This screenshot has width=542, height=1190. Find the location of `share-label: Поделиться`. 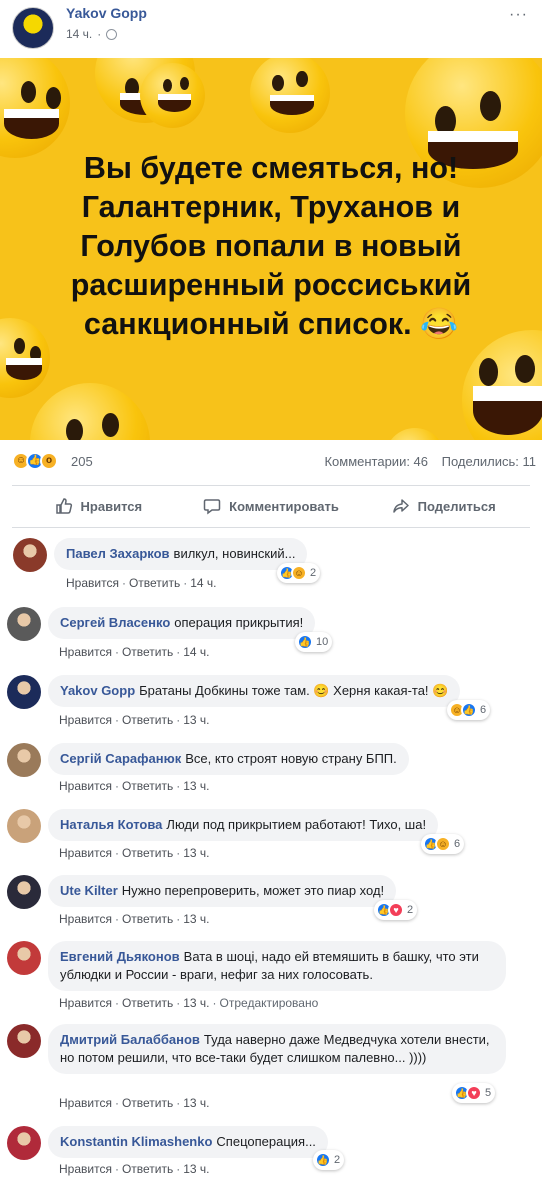

share-label: Поделиться is located at coordinates (456, 506).